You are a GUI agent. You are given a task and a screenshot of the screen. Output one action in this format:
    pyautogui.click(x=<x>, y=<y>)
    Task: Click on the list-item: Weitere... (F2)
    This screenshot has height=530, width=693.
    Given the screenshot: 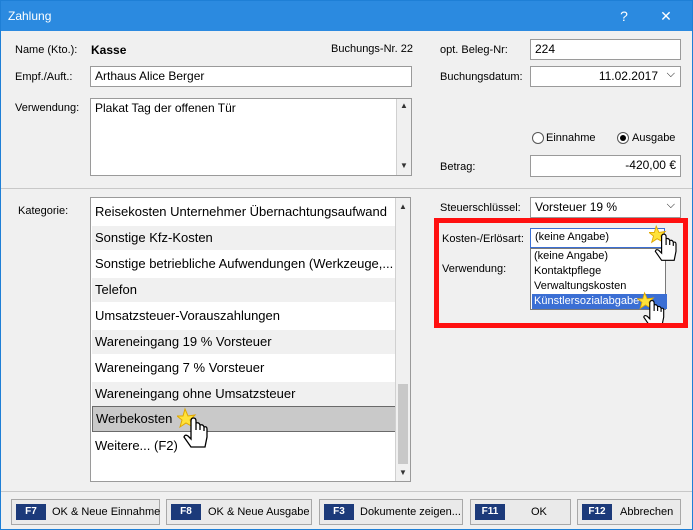 What is the action you would take?
    pyautogui.click(x=243, y=446)
    